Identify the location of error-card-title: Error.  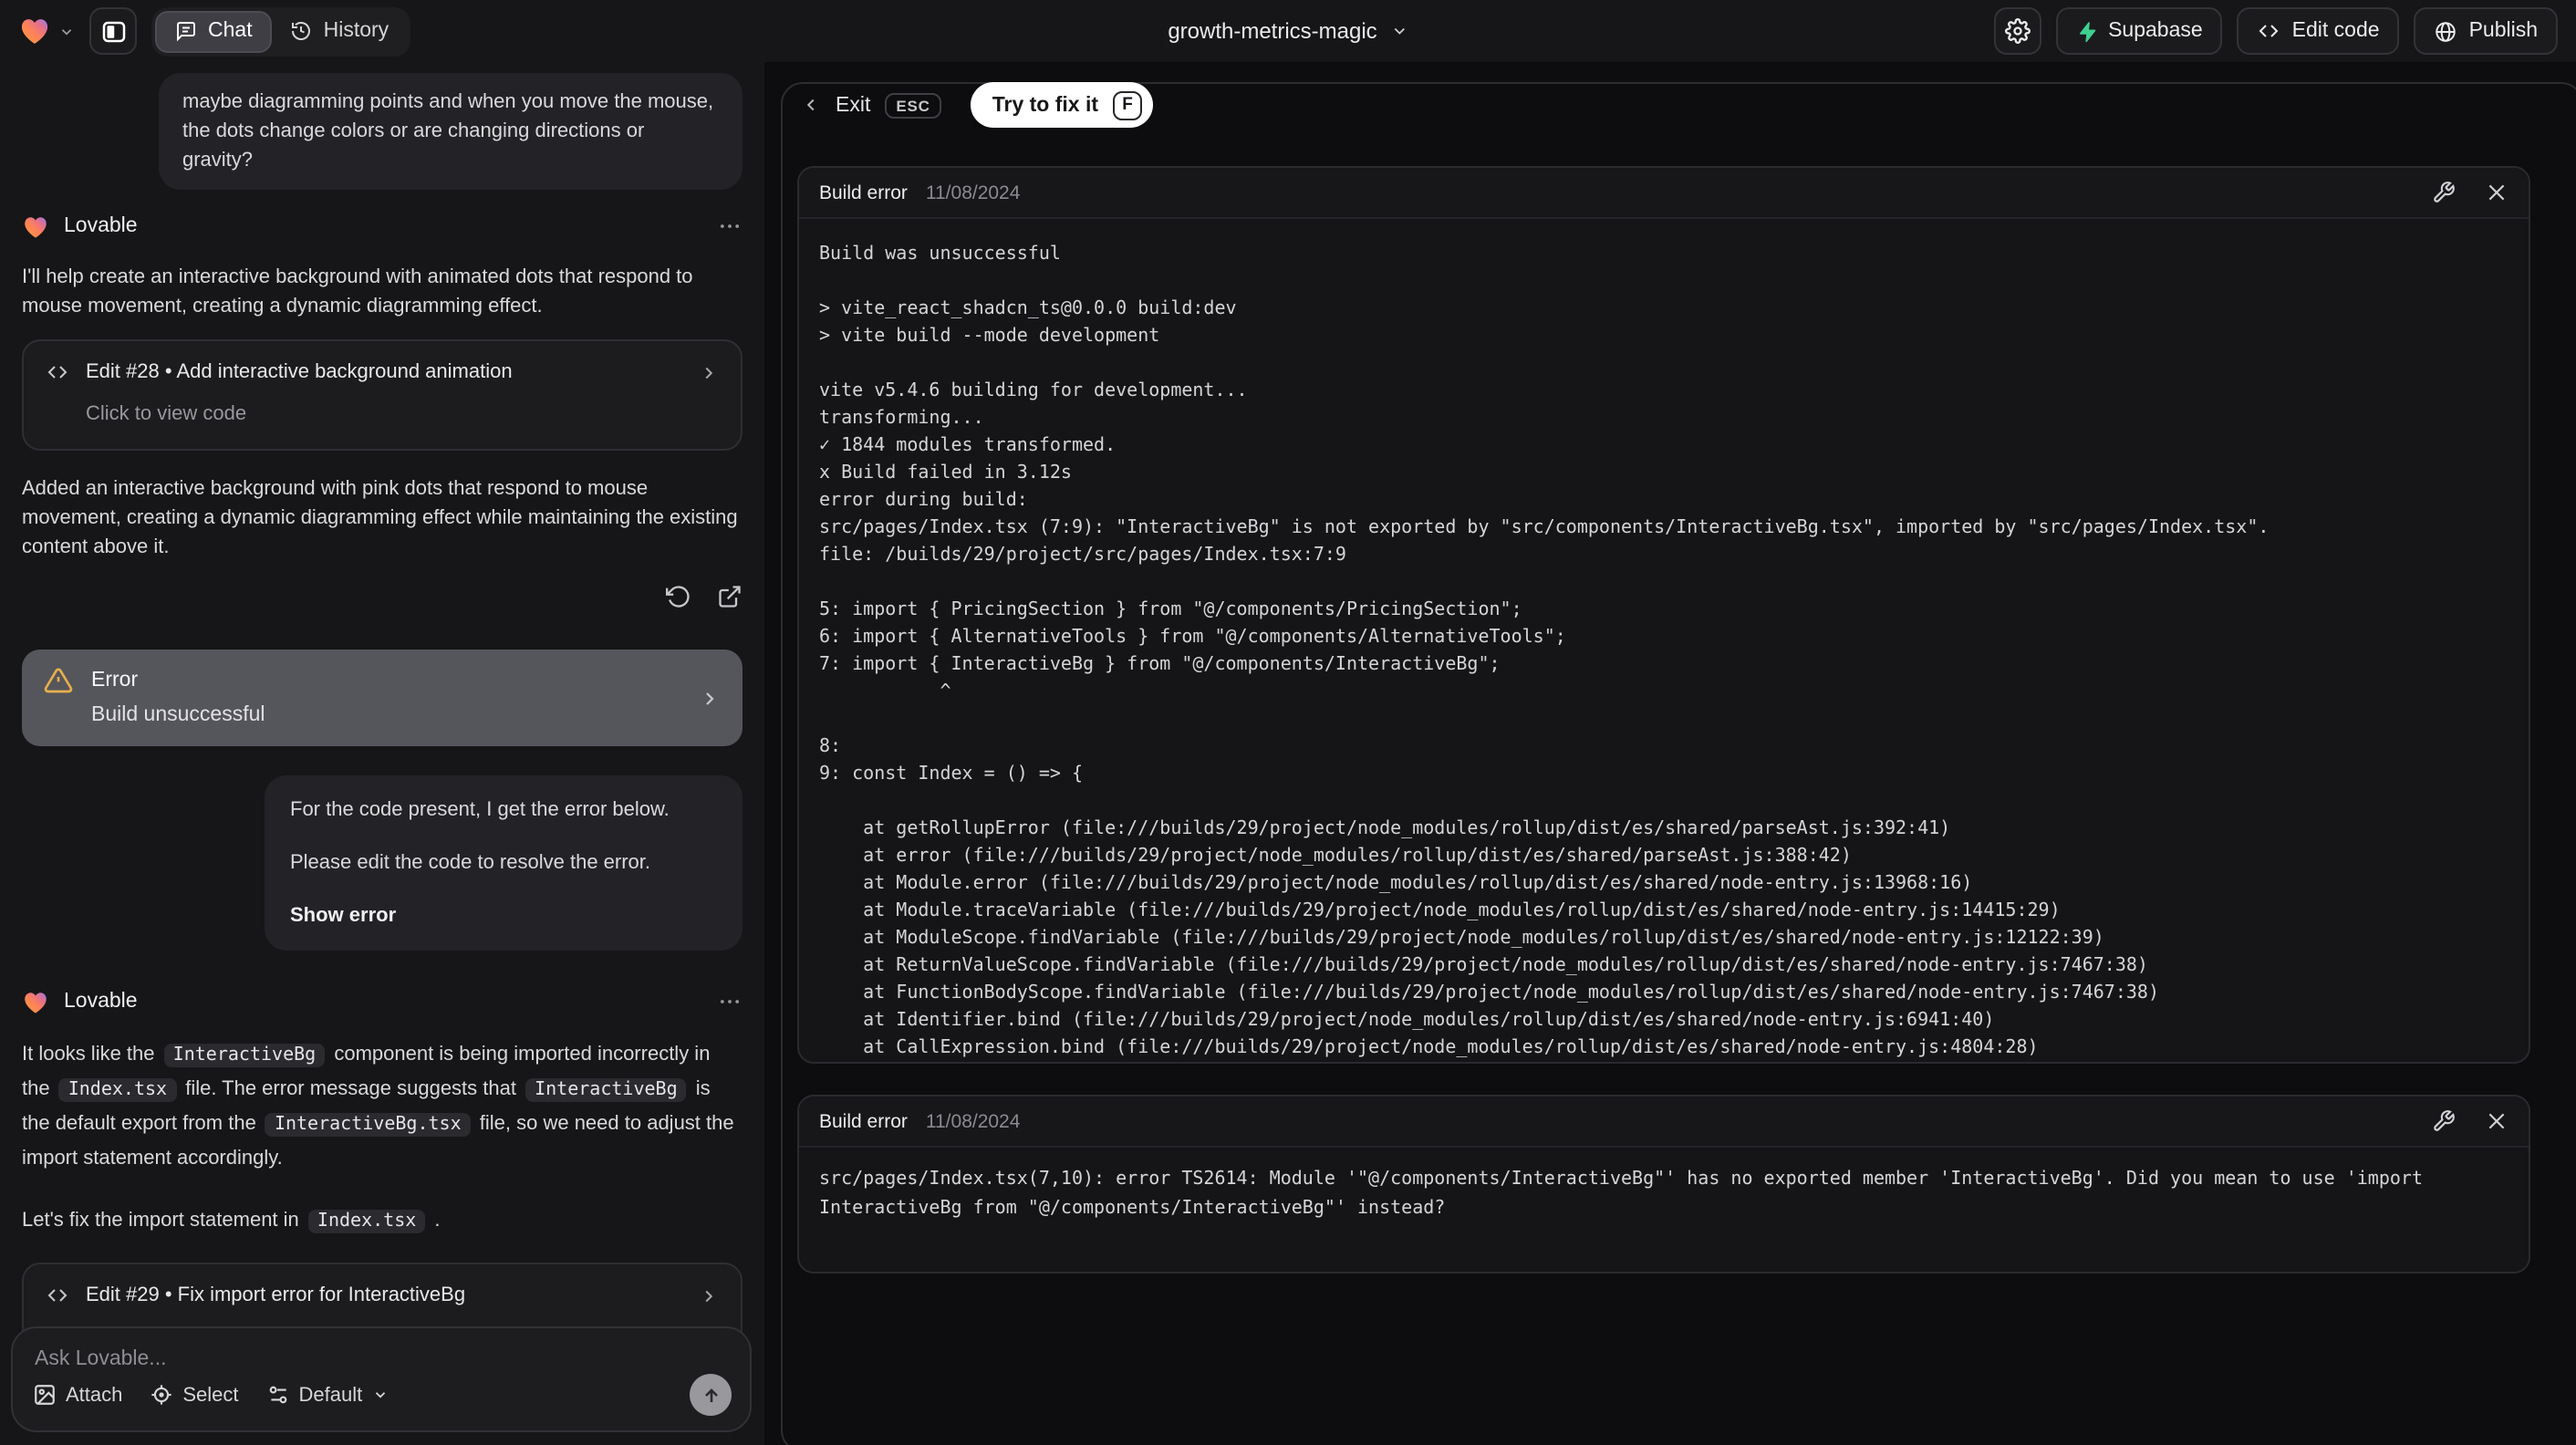
(115, 680).